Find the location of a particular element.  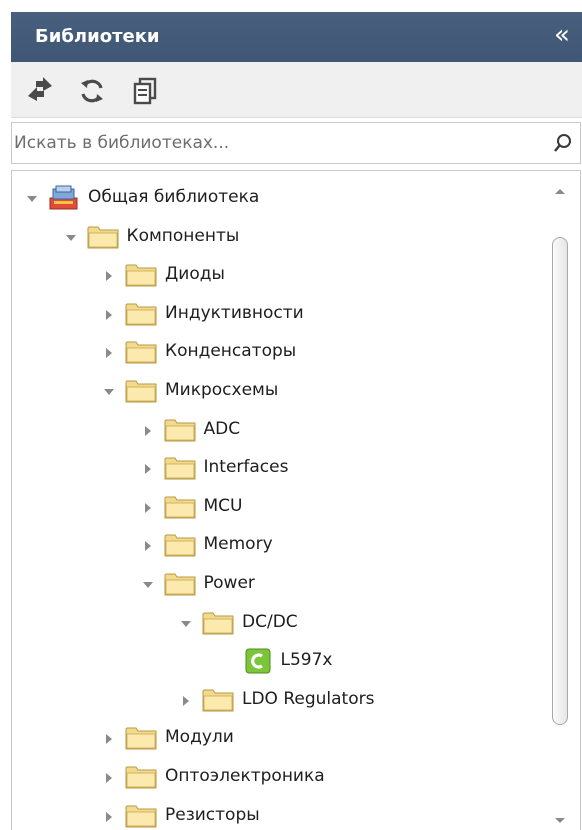

panel-title: Библиотеки is located at coordinates (97, 36).